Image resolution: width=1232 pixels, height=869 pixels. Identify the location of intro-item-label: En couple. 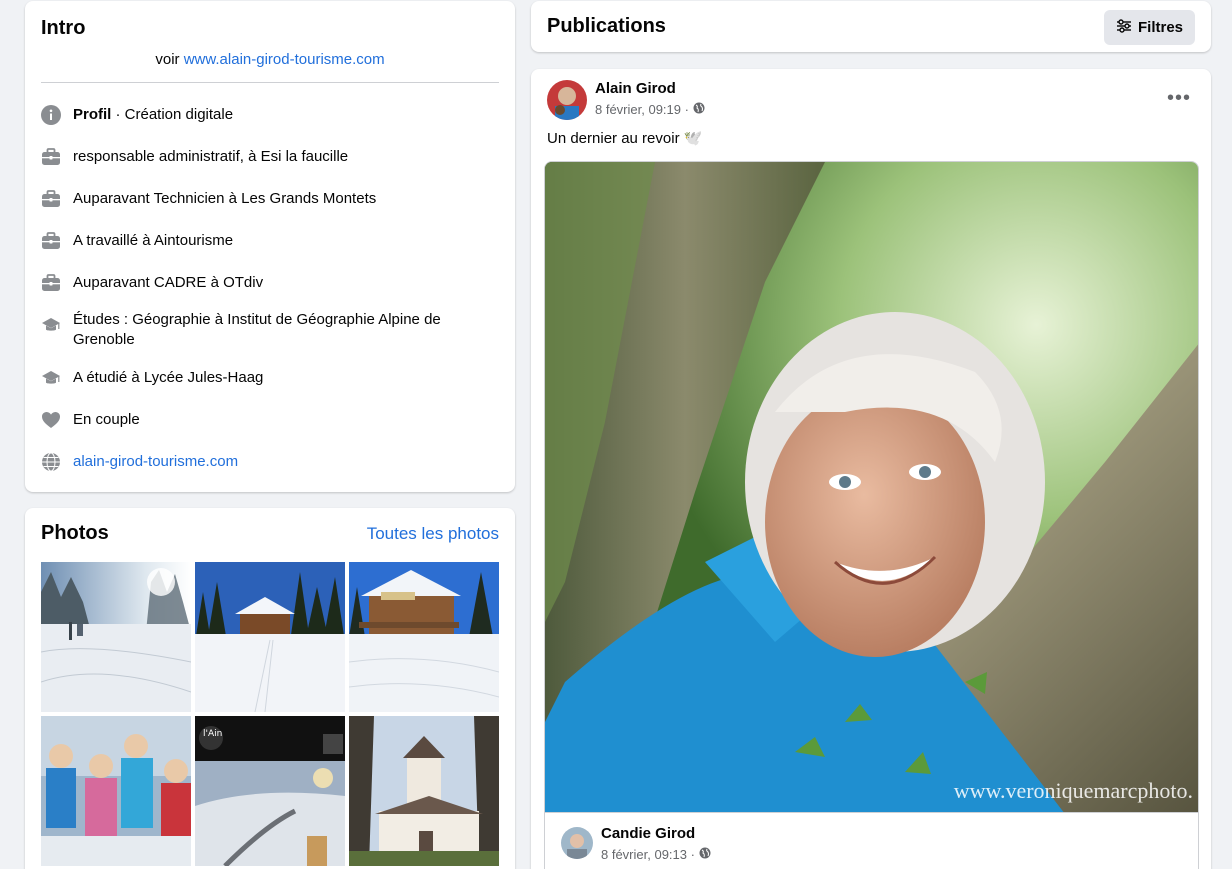
(106, 419).